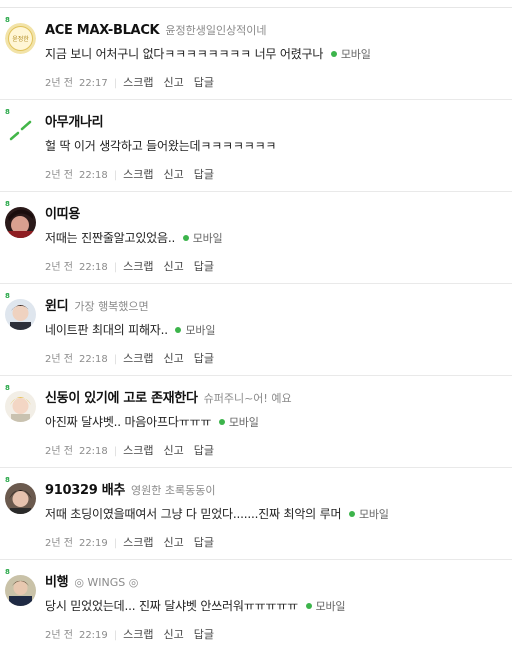  What do you see at coordinates (121, 398) in the screenshot?
I see `nickname: 신동이 있기에 고로 존재한다` at bounding box center [121, 398].